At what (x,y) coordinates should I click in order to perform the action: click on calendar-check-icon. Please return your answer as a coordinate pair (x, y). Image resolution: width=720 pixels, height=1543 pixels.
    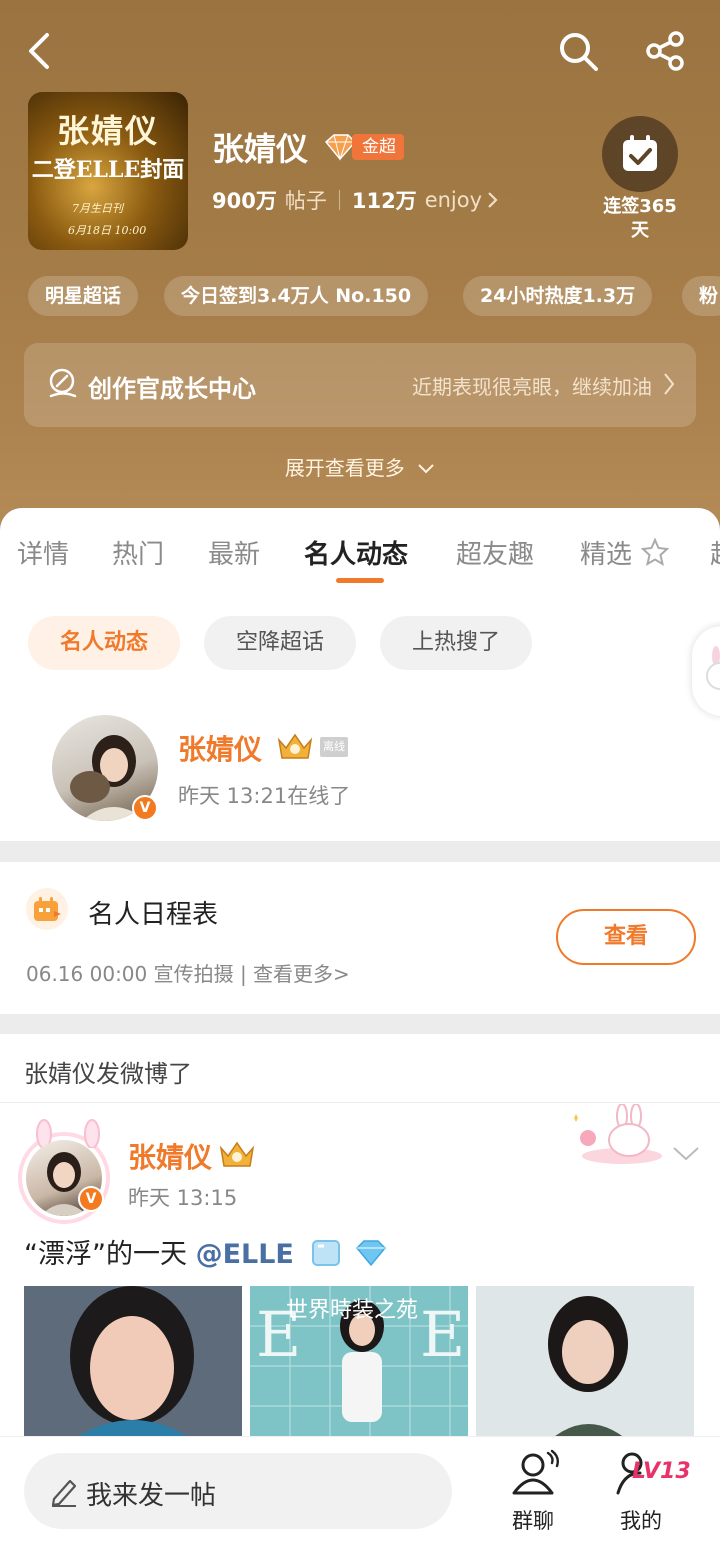
    Looking at the image, I should click on (640, 153).